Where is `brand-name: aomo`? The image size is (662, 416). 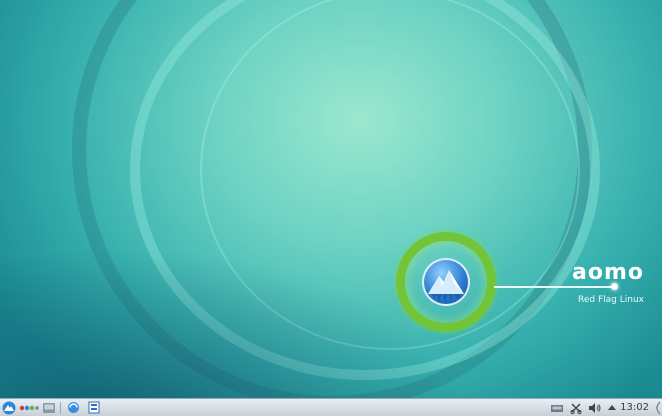
brand-name: aomo is located at coordinates (608, 272).